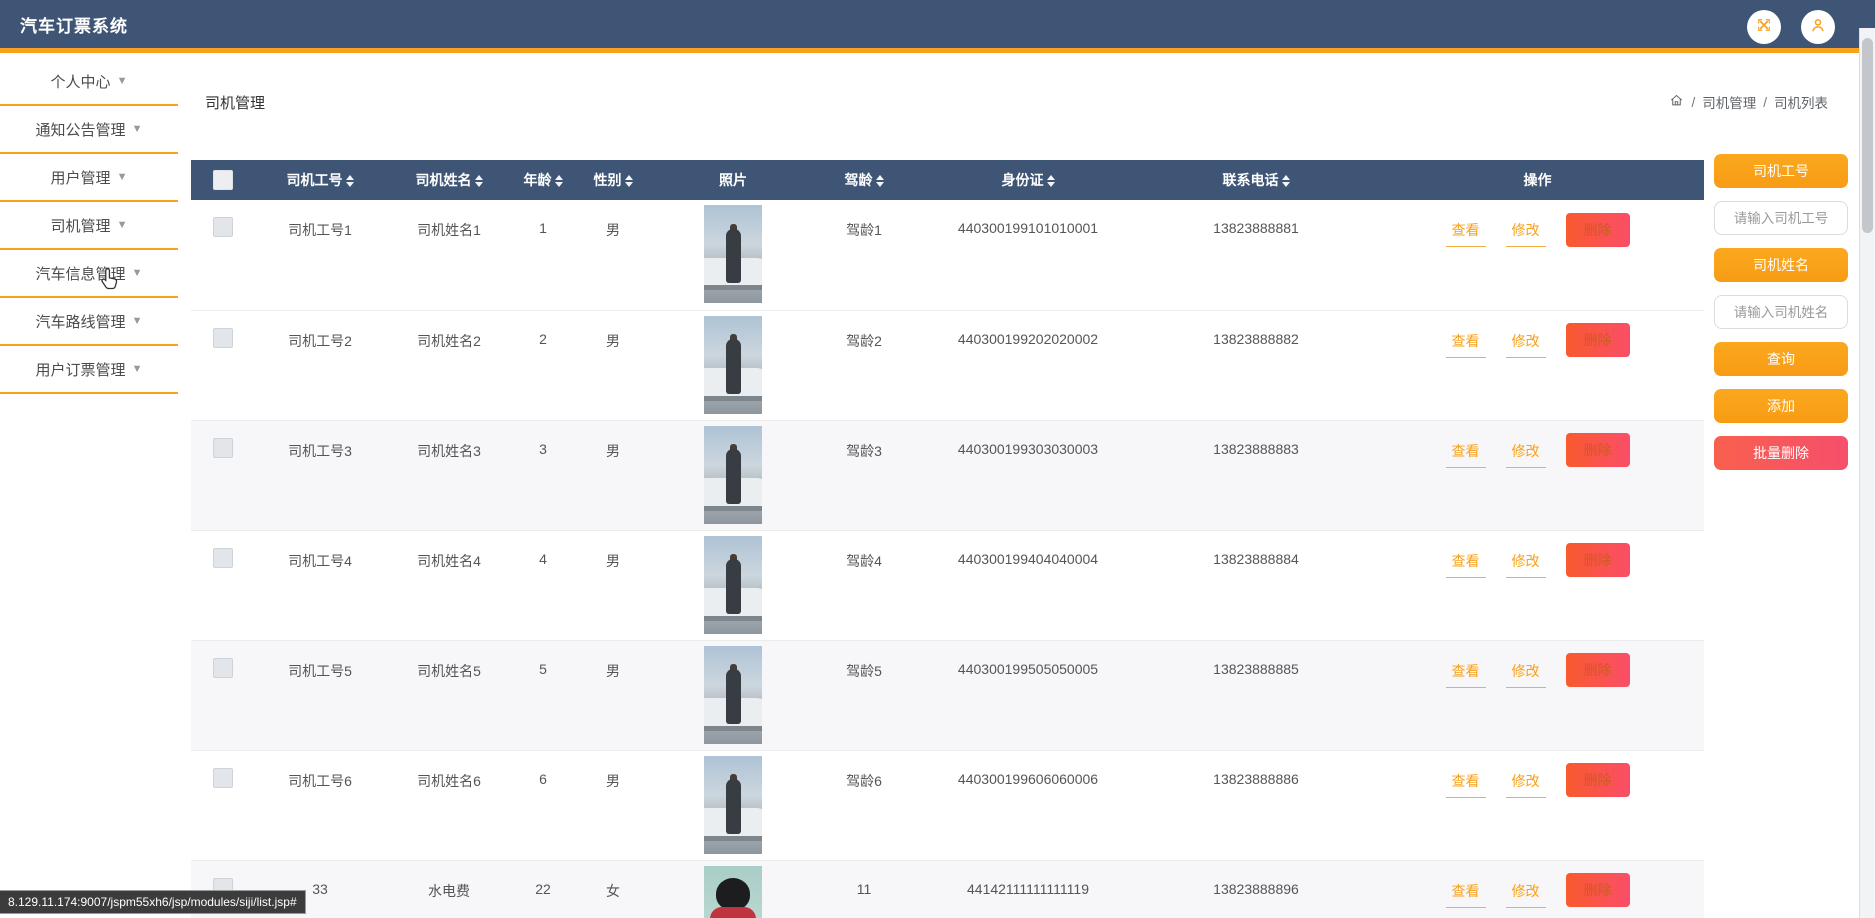 The image size is (1875, 918). Describe the element at coordinates (80, 130) in the screenshot. I see `sidebar-item-label: 通知公告管理` at that location.